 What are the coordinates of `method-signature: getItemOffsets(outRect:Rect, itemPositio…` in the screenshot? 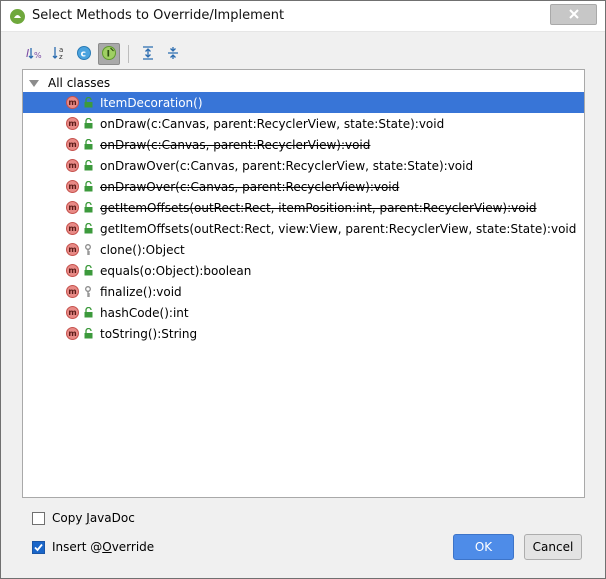 It's located at (318, 207).